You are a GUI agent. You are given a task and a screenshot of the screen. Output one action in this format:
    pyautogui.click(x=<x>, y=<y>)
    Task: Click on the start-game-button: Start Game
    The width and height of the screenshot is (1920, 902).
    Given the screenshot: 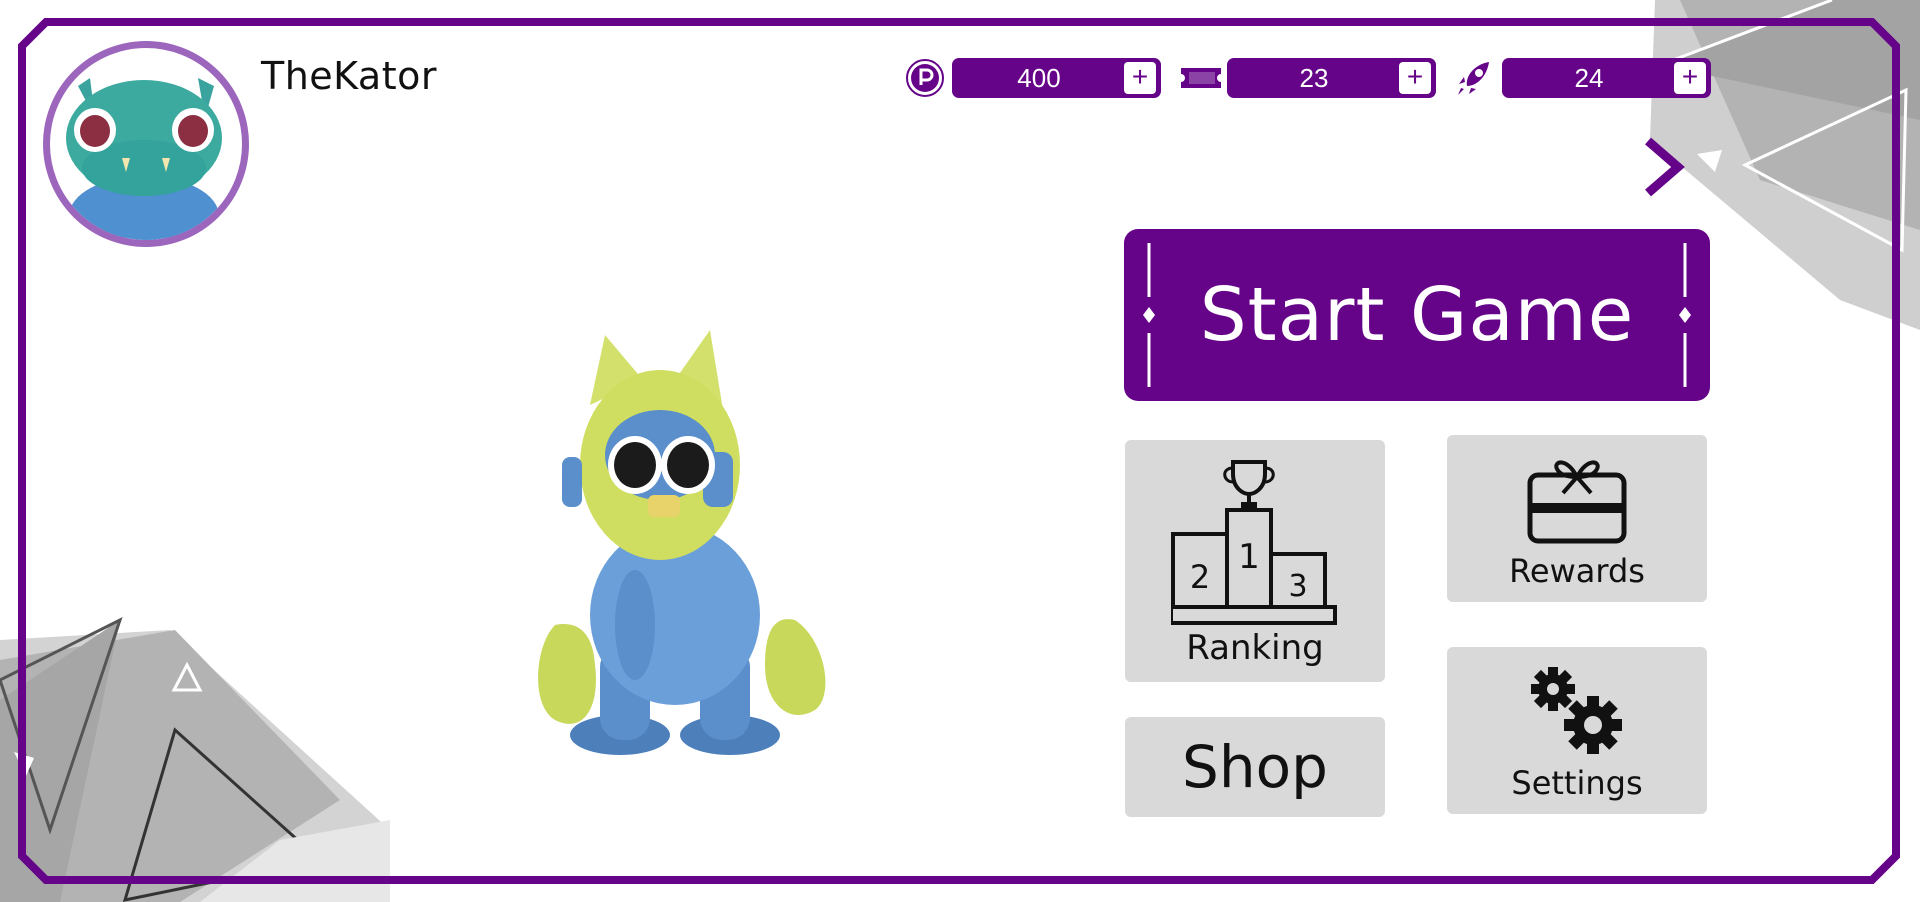 What is the action you would take?
    pyautogui.click(x=1417, y=315)
    